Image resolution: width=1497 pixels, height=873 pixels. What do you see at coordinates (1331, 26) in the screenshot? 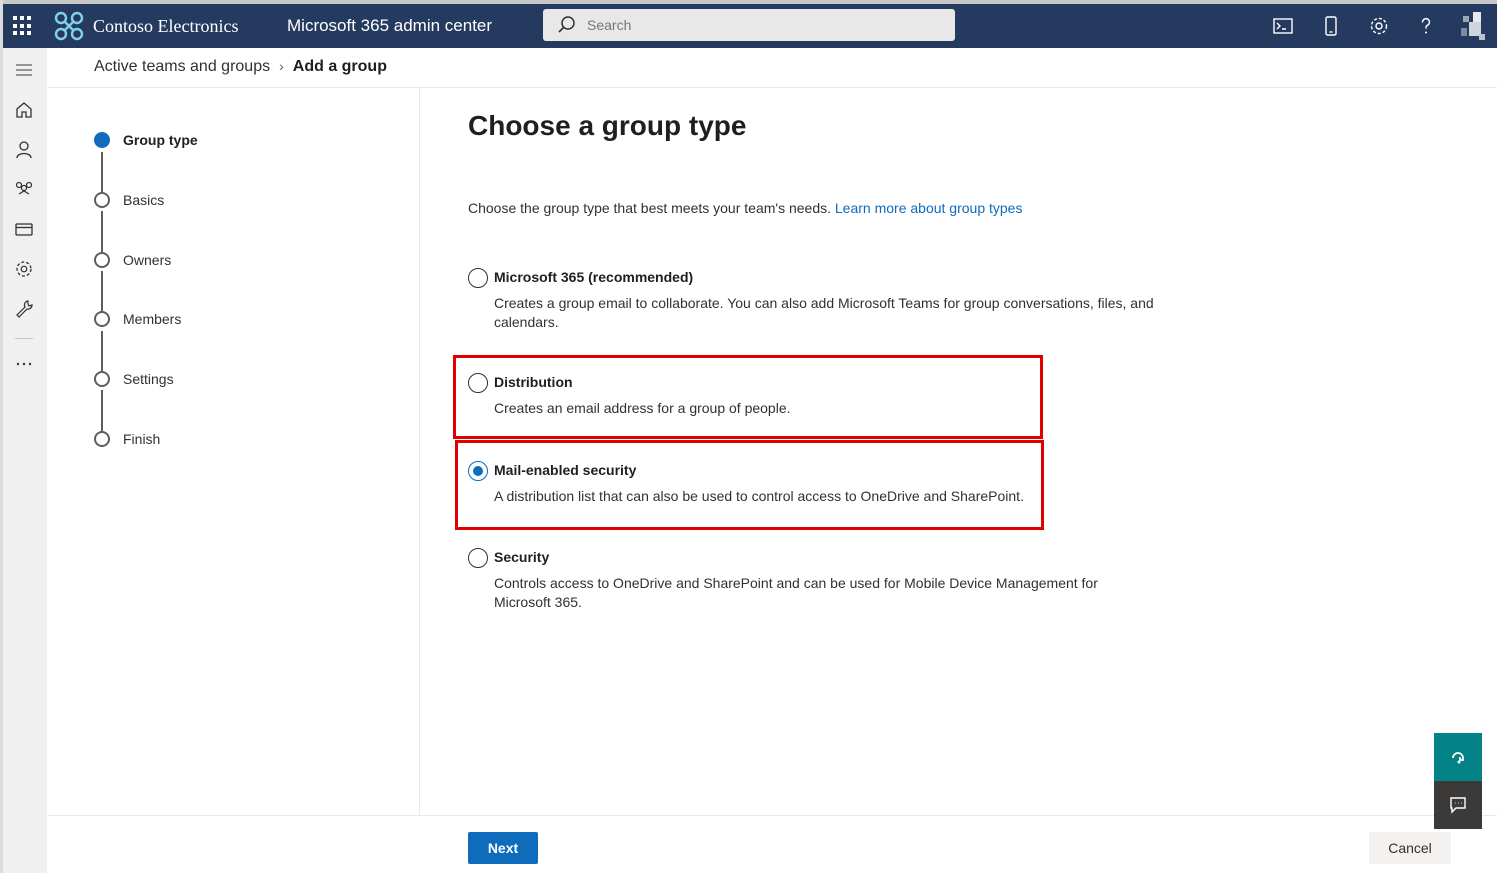
I see `mobile-icon` at bounding box center [1331, 26].